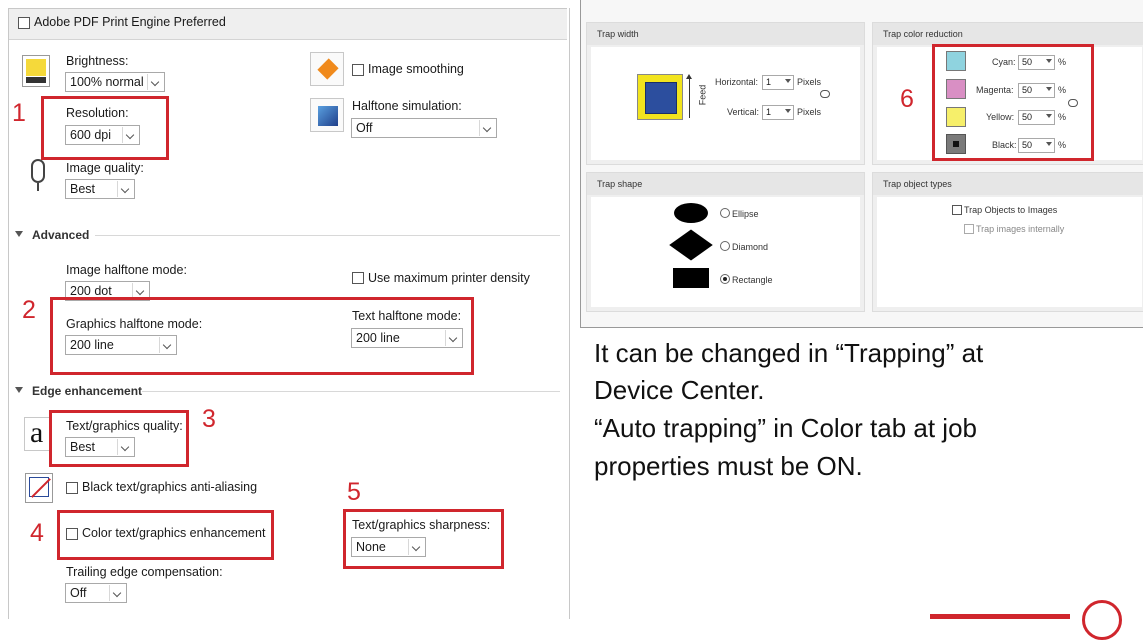 The width and height of the screenshot is (1143, 640). I want to click on diamond-radio, so click(725, 246).